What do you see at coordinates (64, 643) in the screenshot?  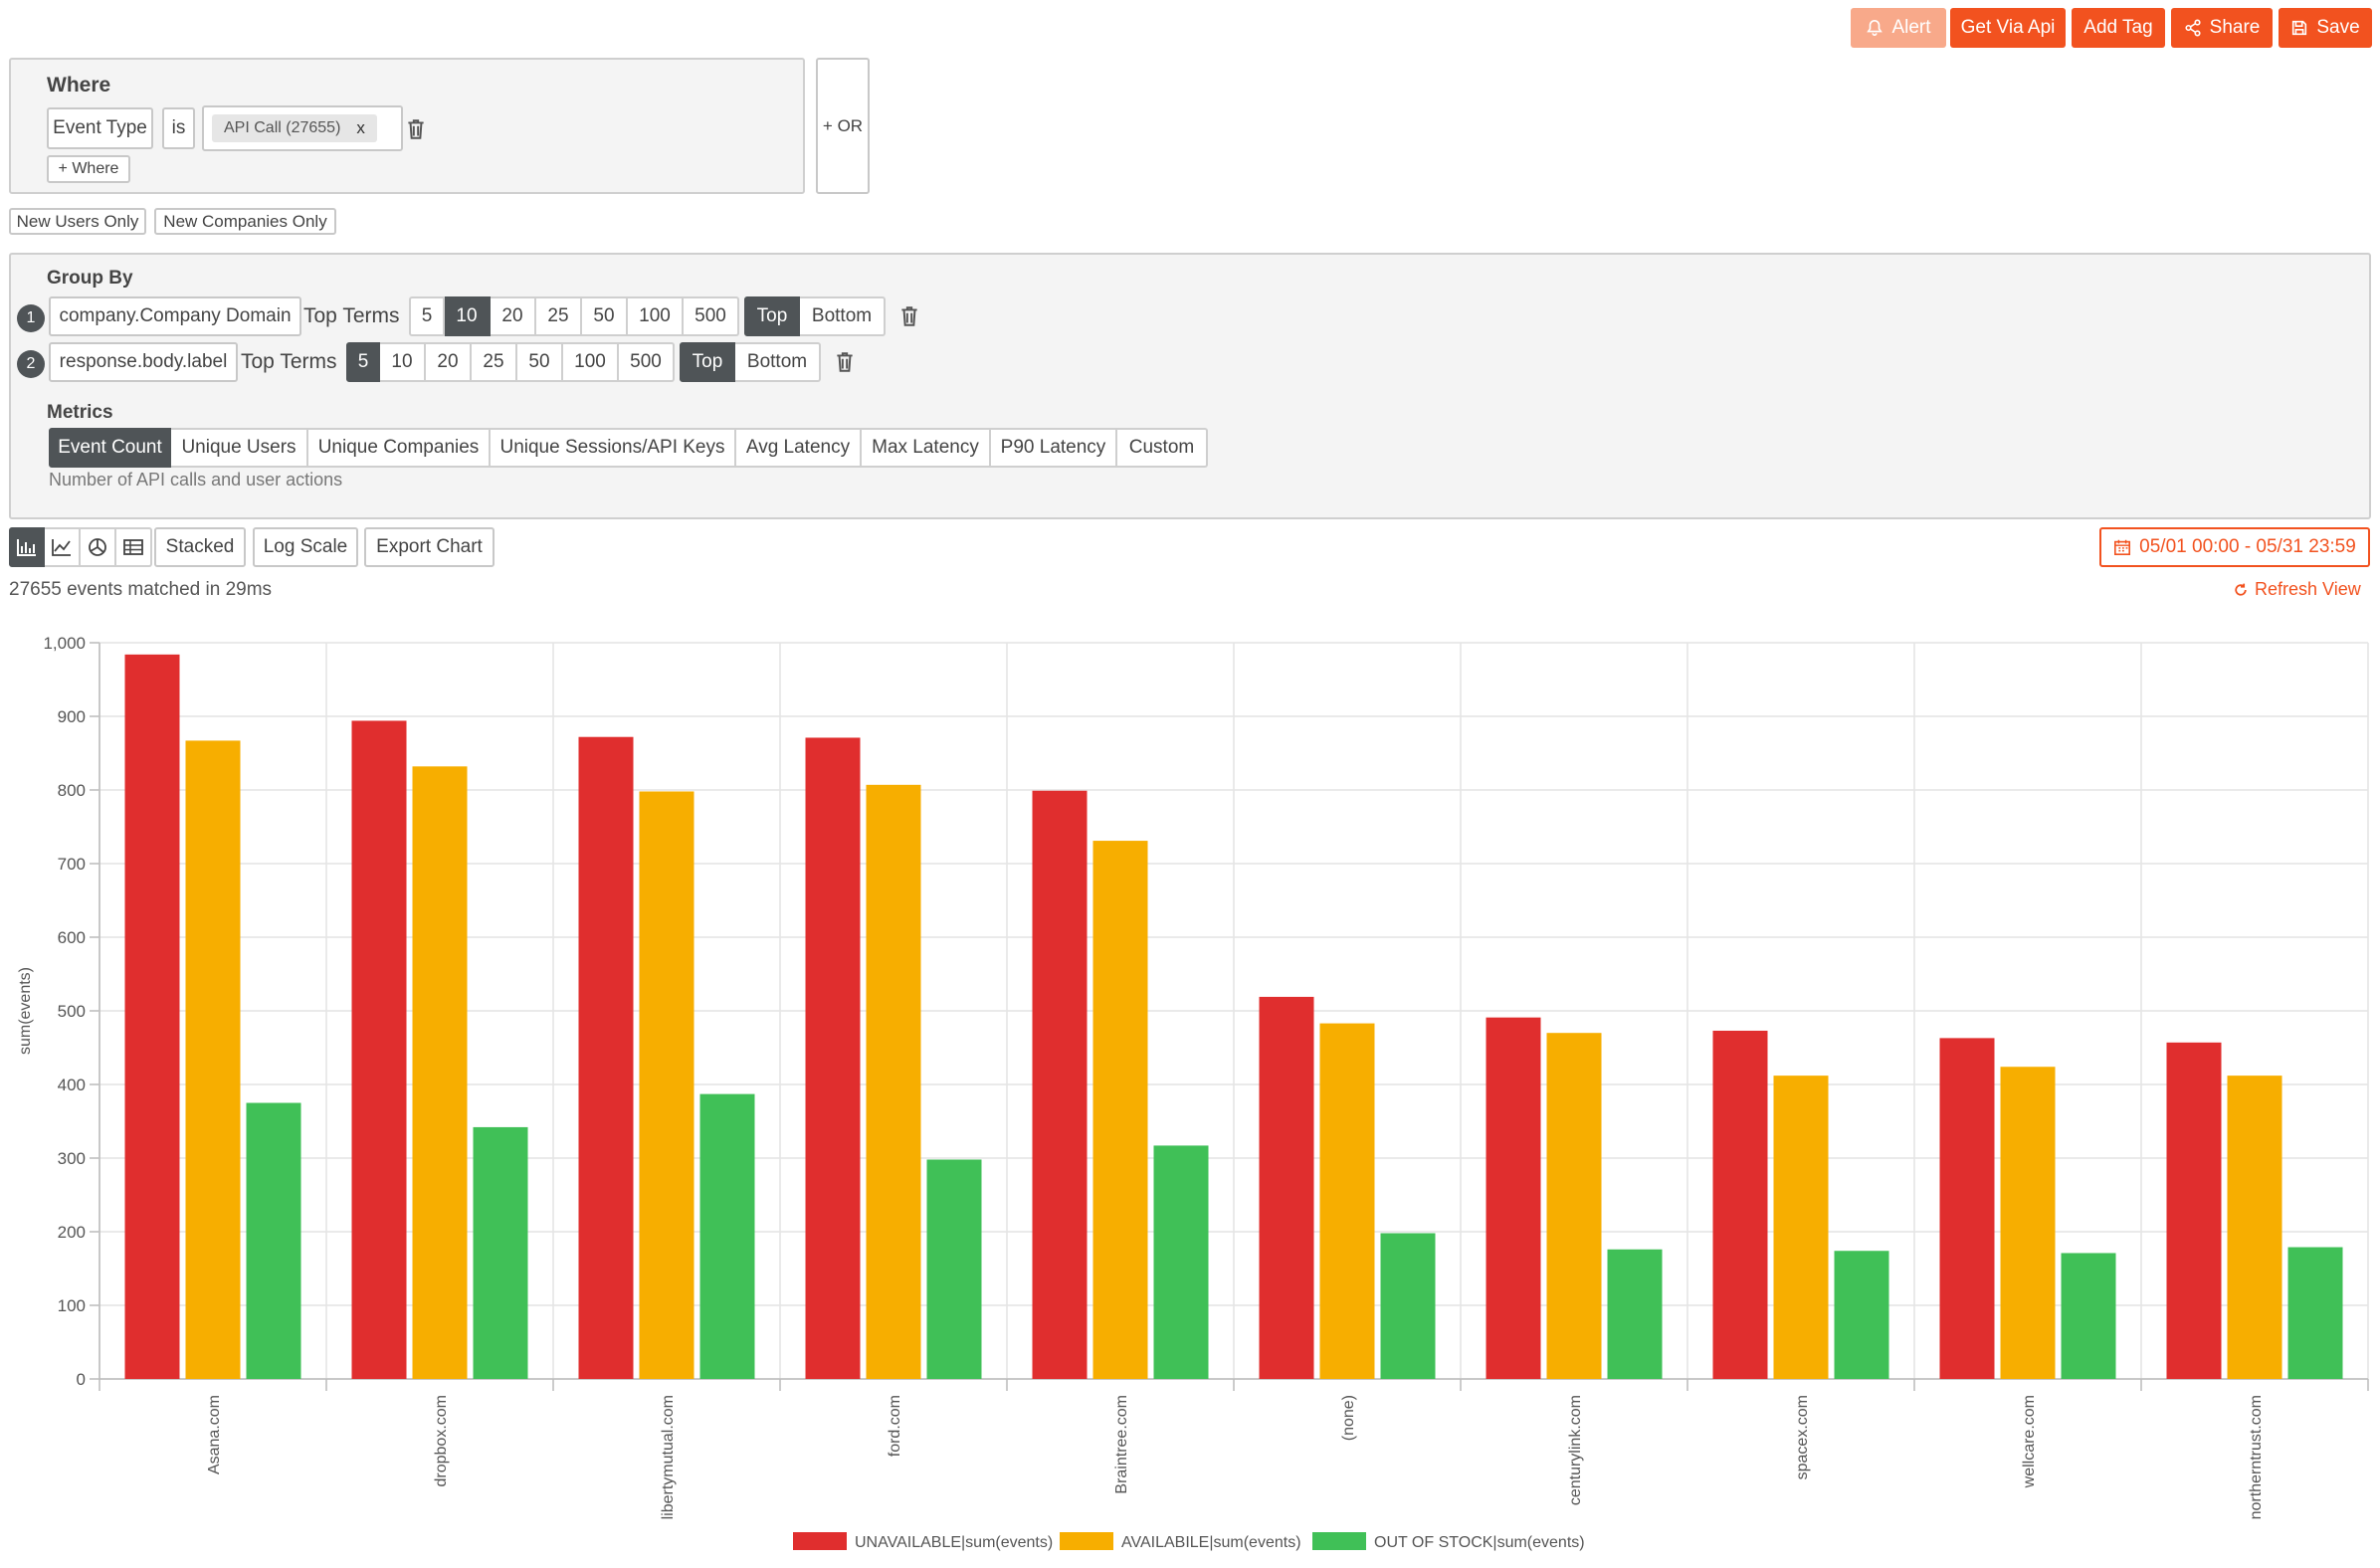 I see `y-tick-label: 1,000` at bounding box center [64, 643].